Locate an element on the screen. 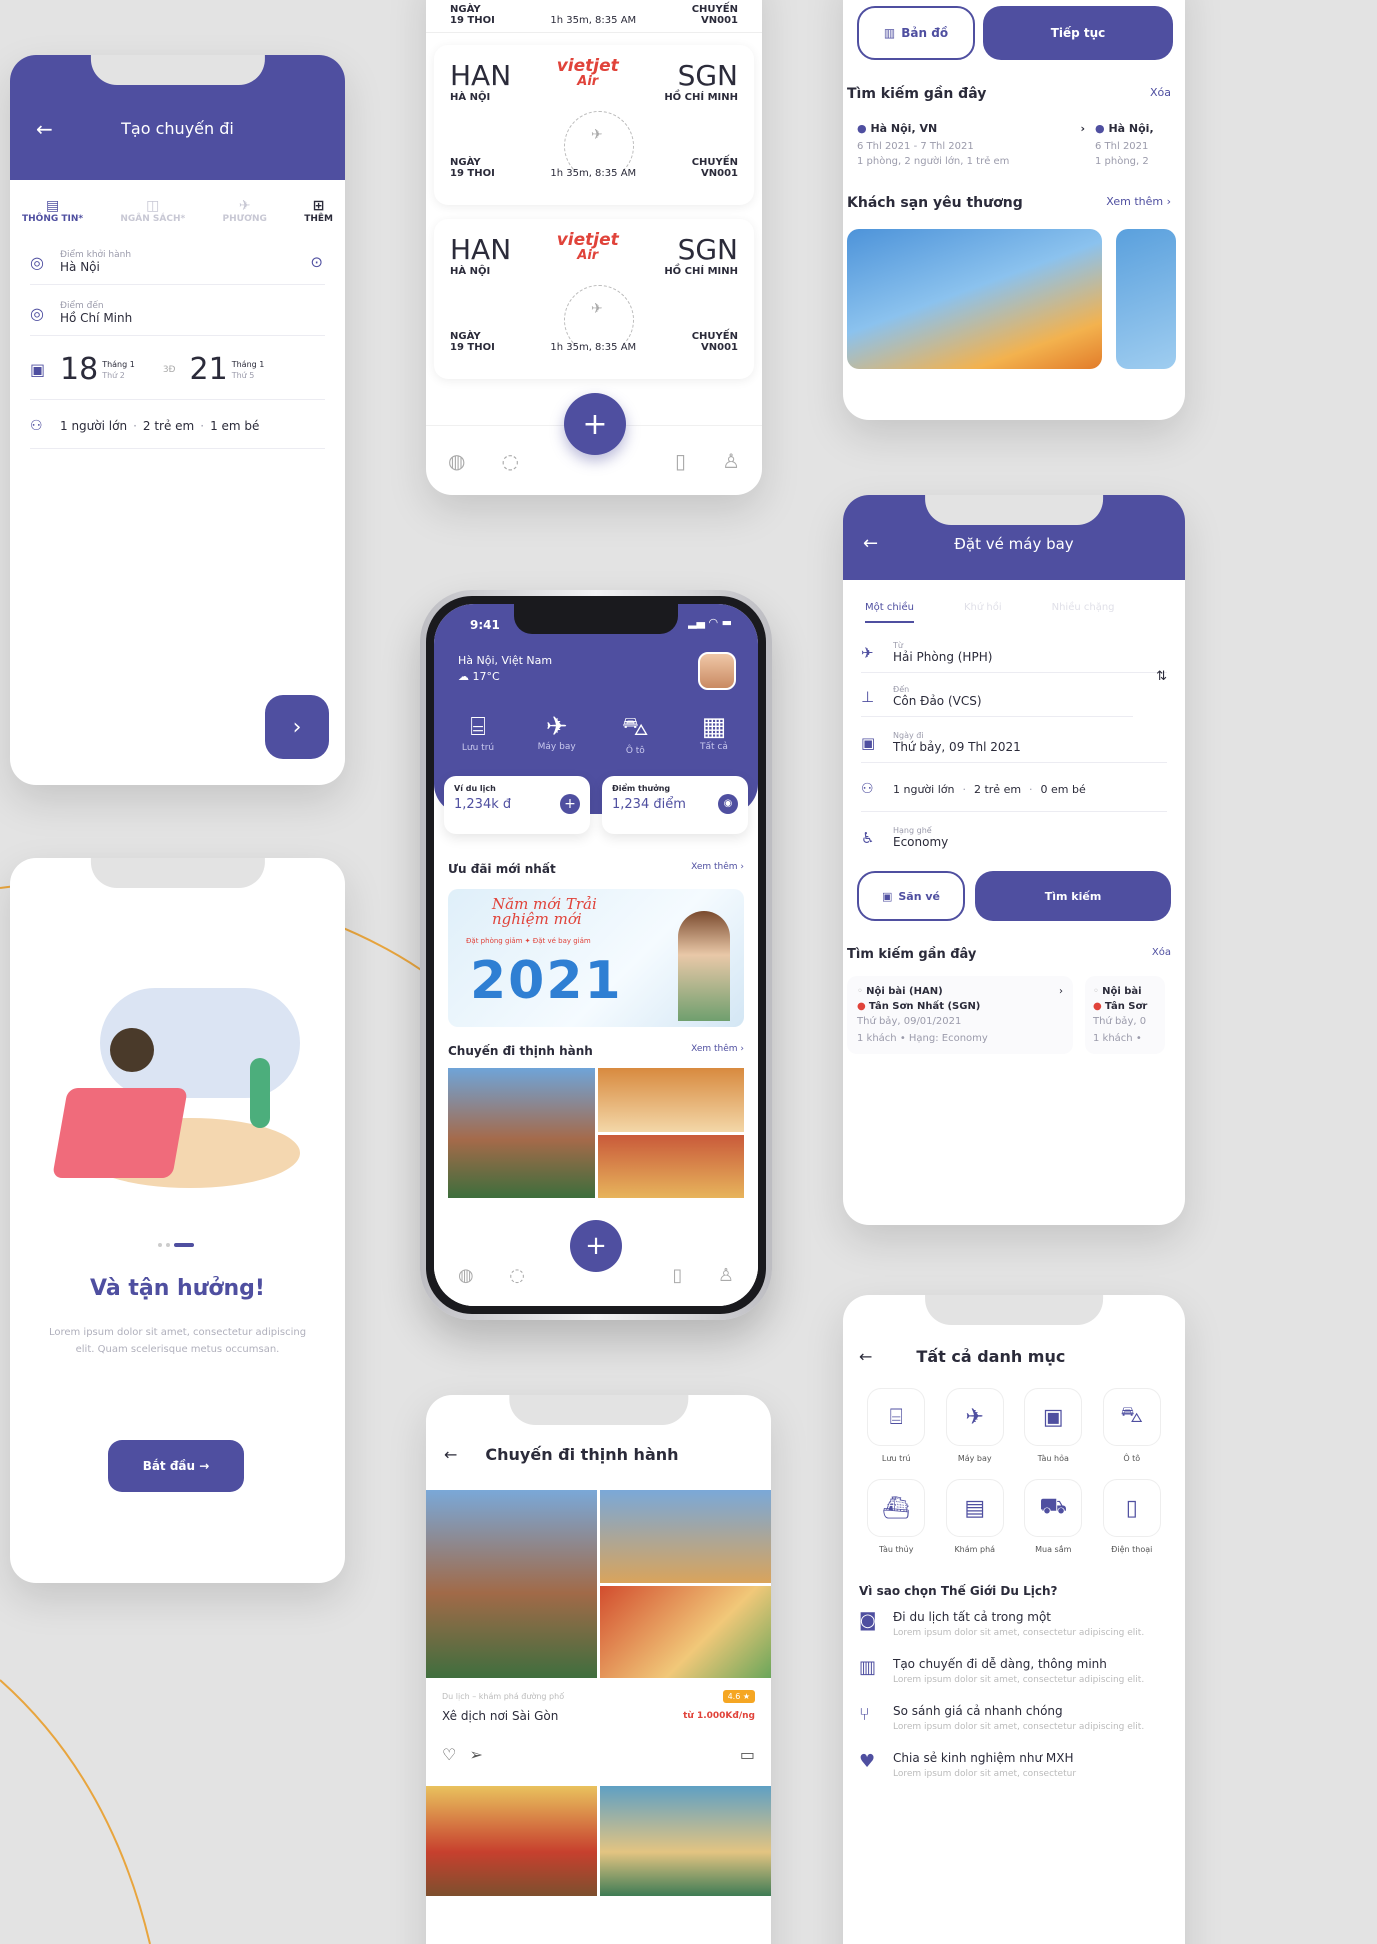  category-train: ▣ Tàu hỏa is located at coordinates (1053, 1425).